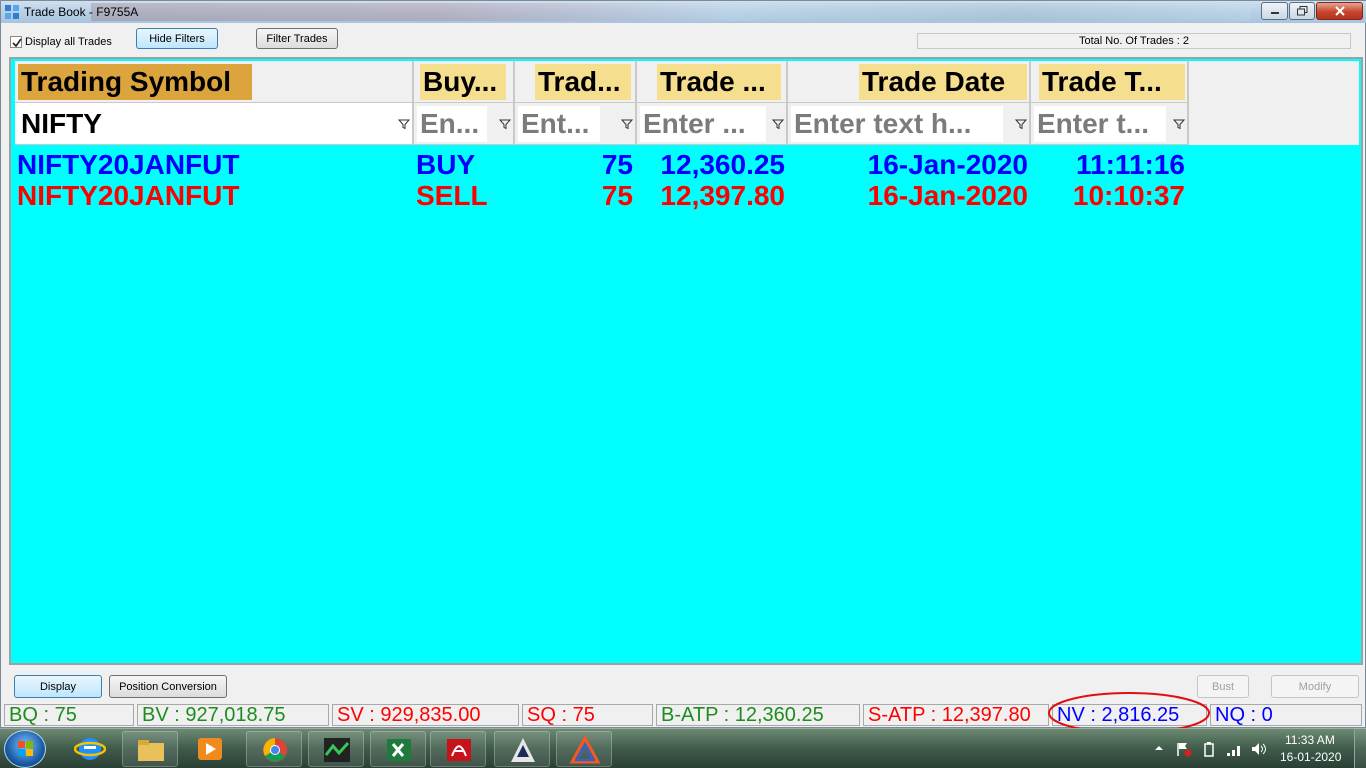 The image size is (1366, 768). What do you see at coordinates (956, 715) in the screenshot?
I see `summary-sell-atp: S-ATP : 12,397.80` at bounding box center [956, 715].